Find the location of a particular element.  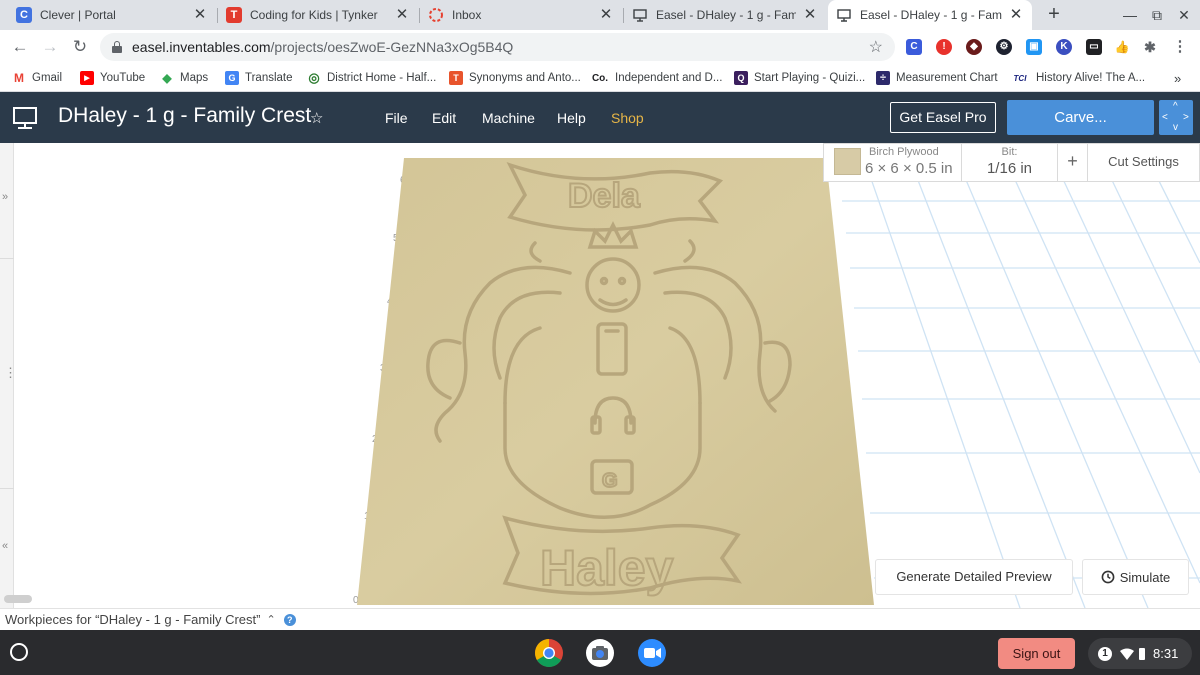

chevron-up-icon: ⌃ is located at coordinates (270, 619).